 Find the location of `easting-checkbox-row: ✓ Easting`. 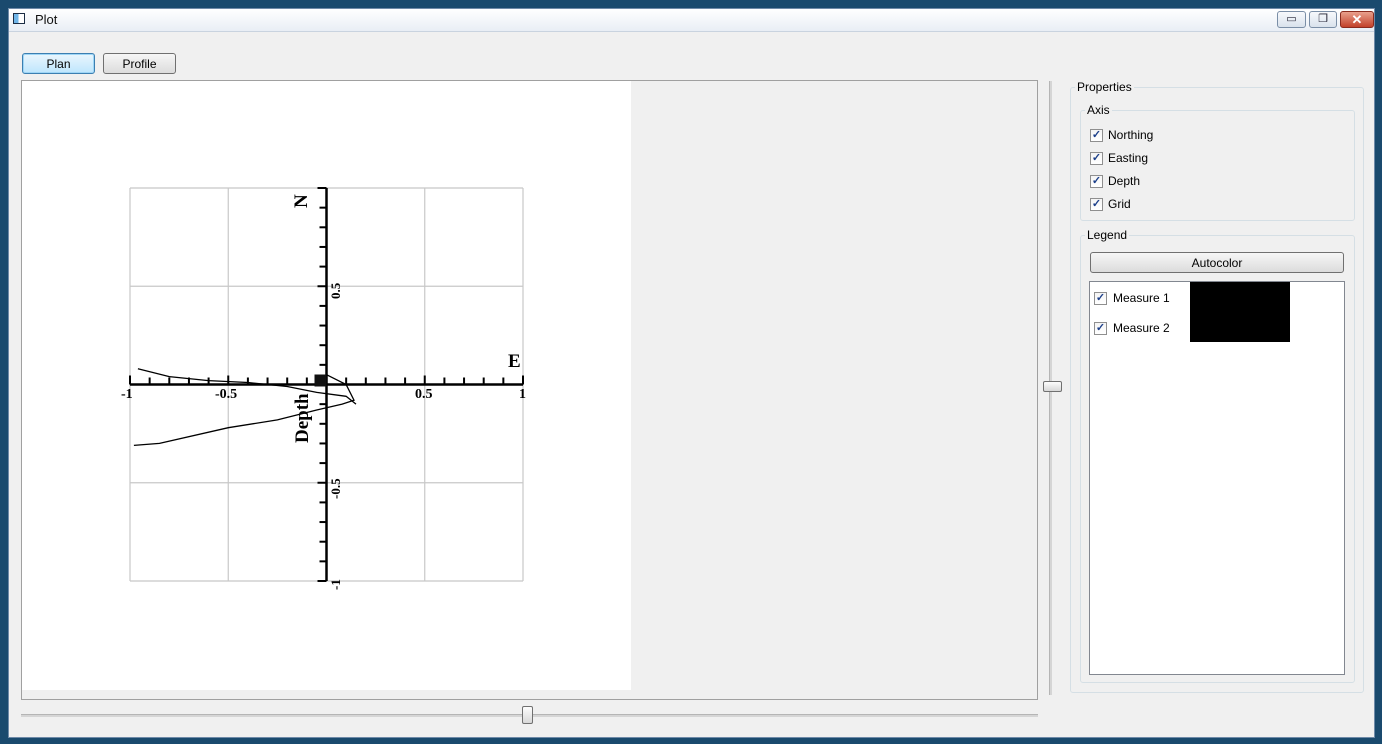

easting-checkbox-row: ✓ Easting is located at coordinates (1119, 158).